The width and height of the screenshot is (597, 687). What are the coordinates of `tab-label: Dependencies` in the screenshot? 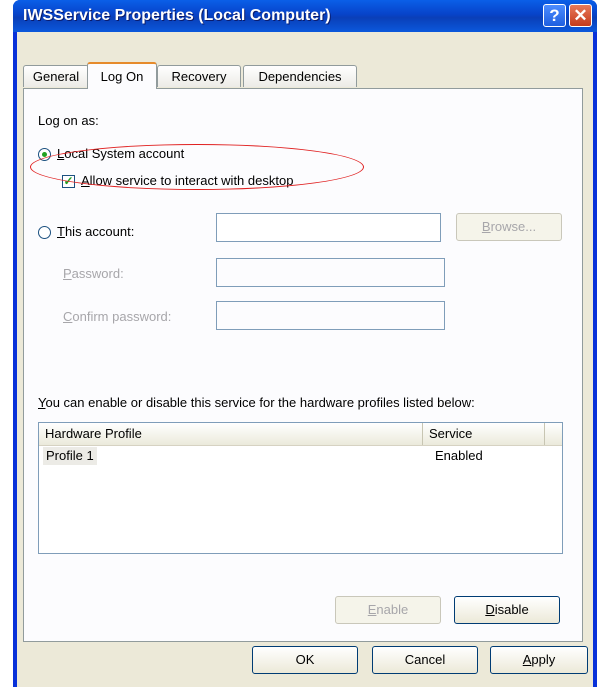 It's located at (300, 76).